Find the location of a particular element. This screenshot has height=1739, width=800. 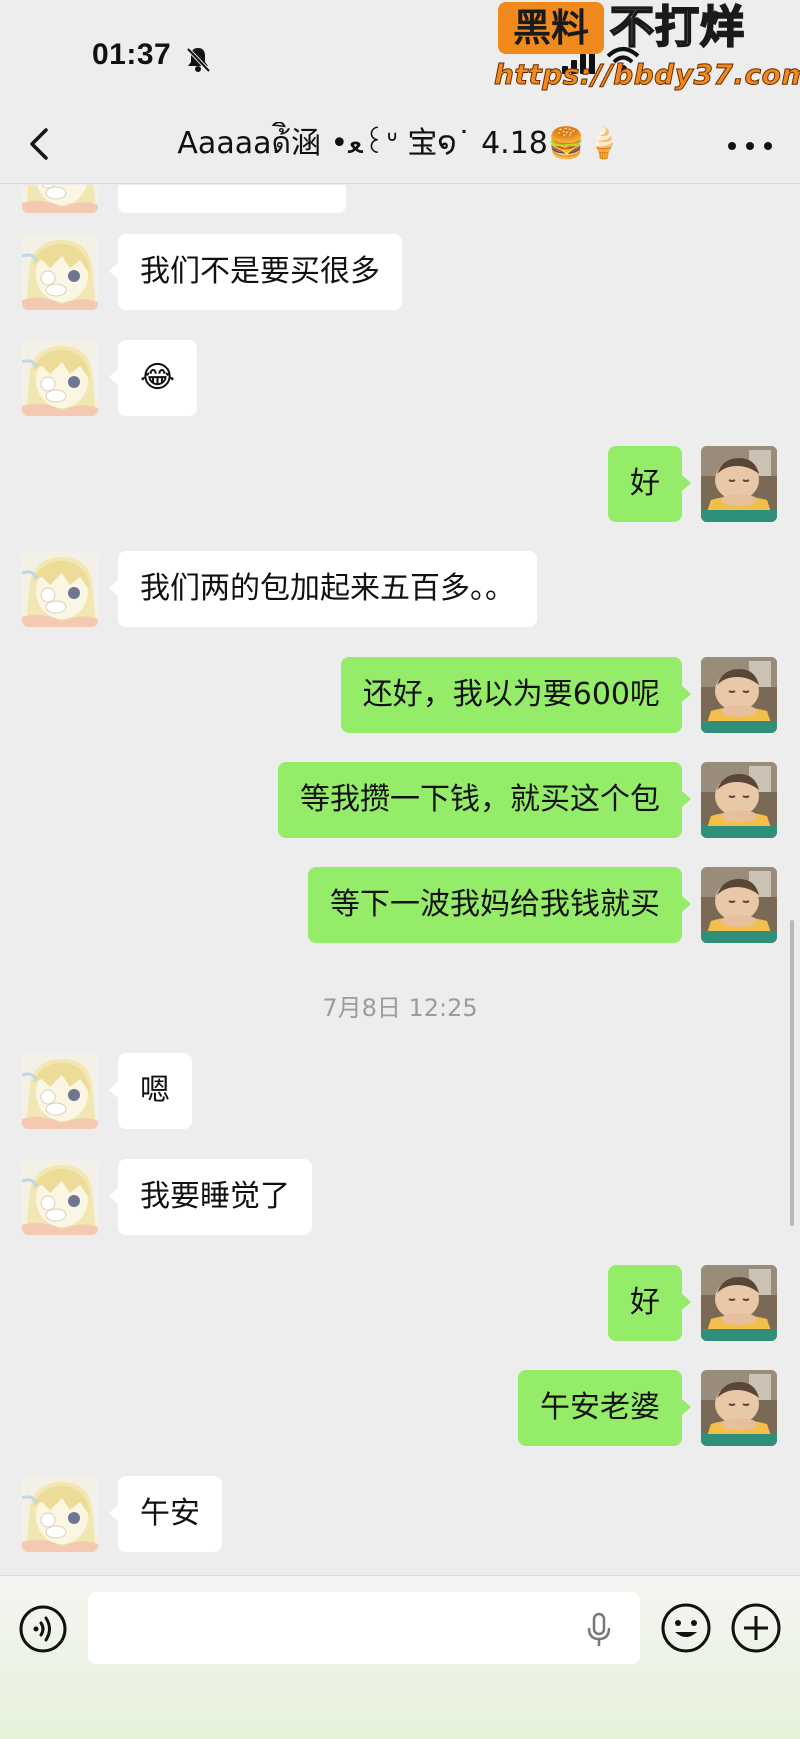

message-bubble: 我要睡觉了 is located at coordinates (210, 1197).